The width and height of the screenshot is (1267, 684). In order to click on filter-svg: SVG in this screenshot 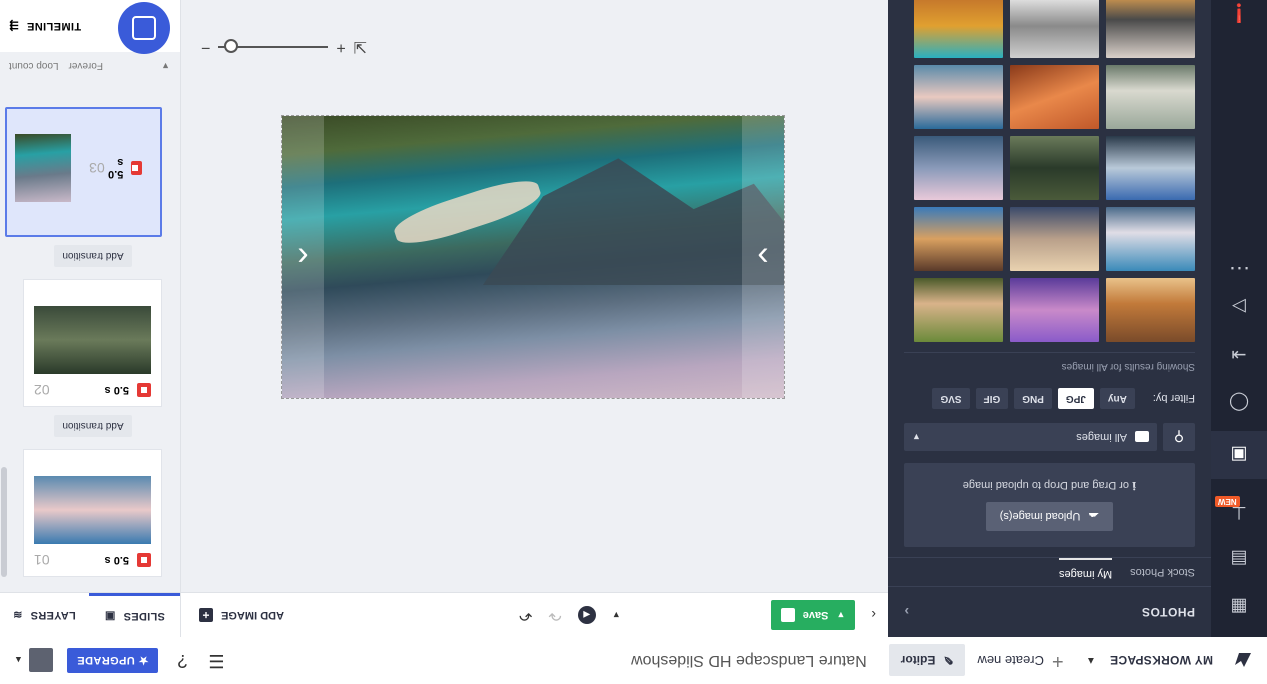, I will do `click(951, 398)`.